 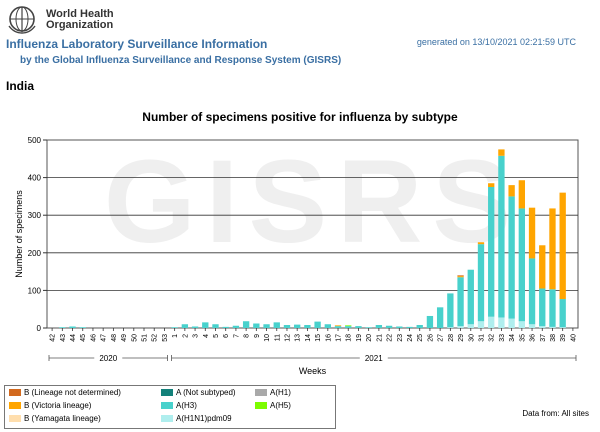 What do you see at coordinates (22, 20) in the screenshot?
I see `who-emblem-icon` at bounding box center [22, 20].